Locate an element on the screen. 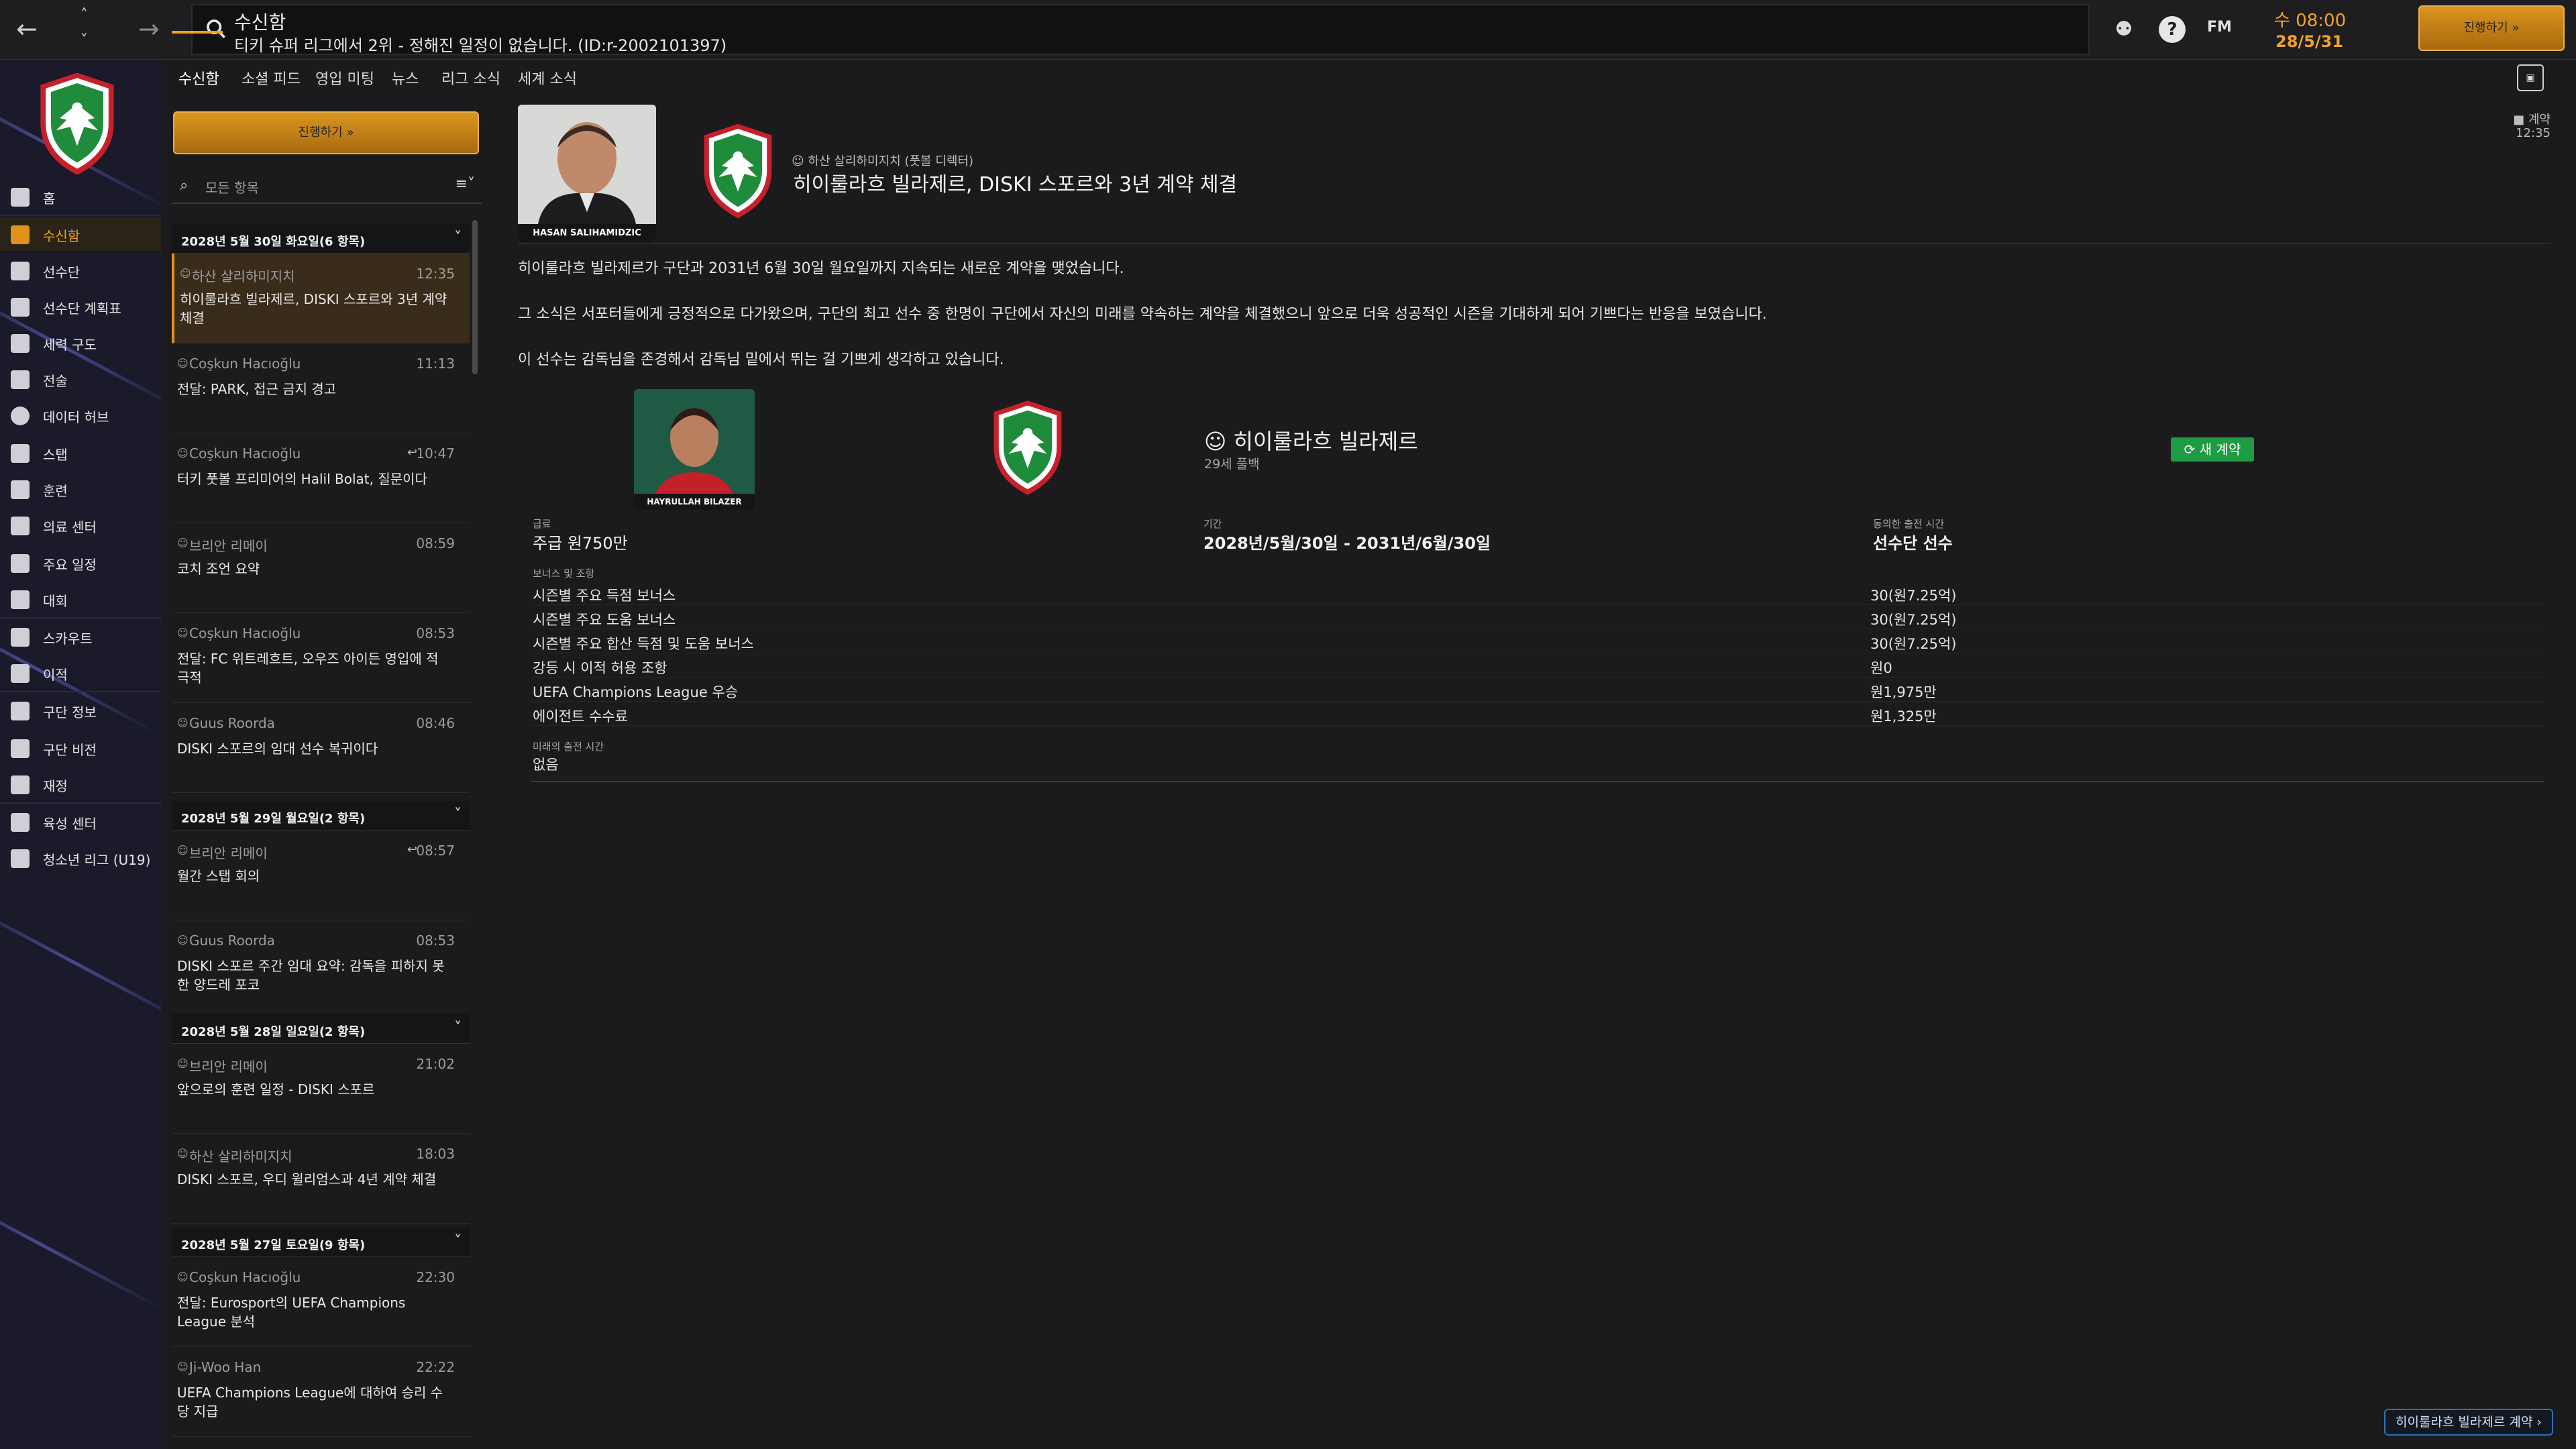  sender-photo: HASAN SALIHAMIDZIC is located at coordinates (587, 174).